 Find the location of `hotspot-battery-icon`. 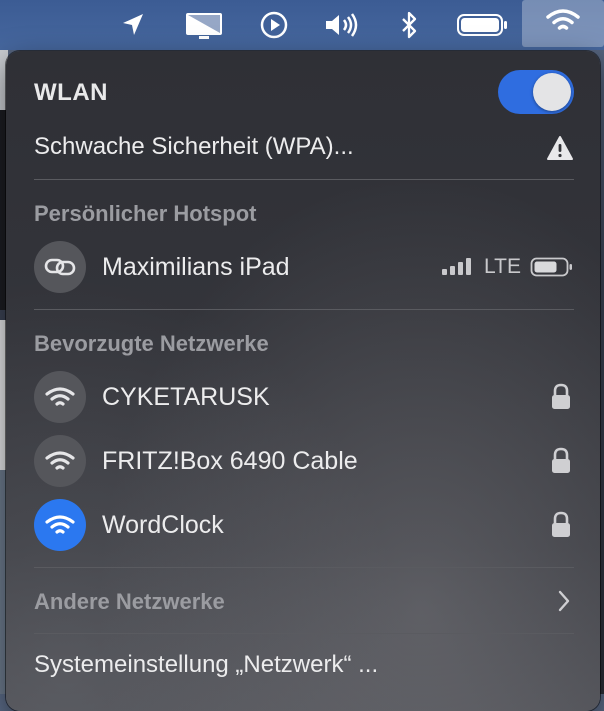

hotspot-battery-icon is located at coordinates (552, 269).